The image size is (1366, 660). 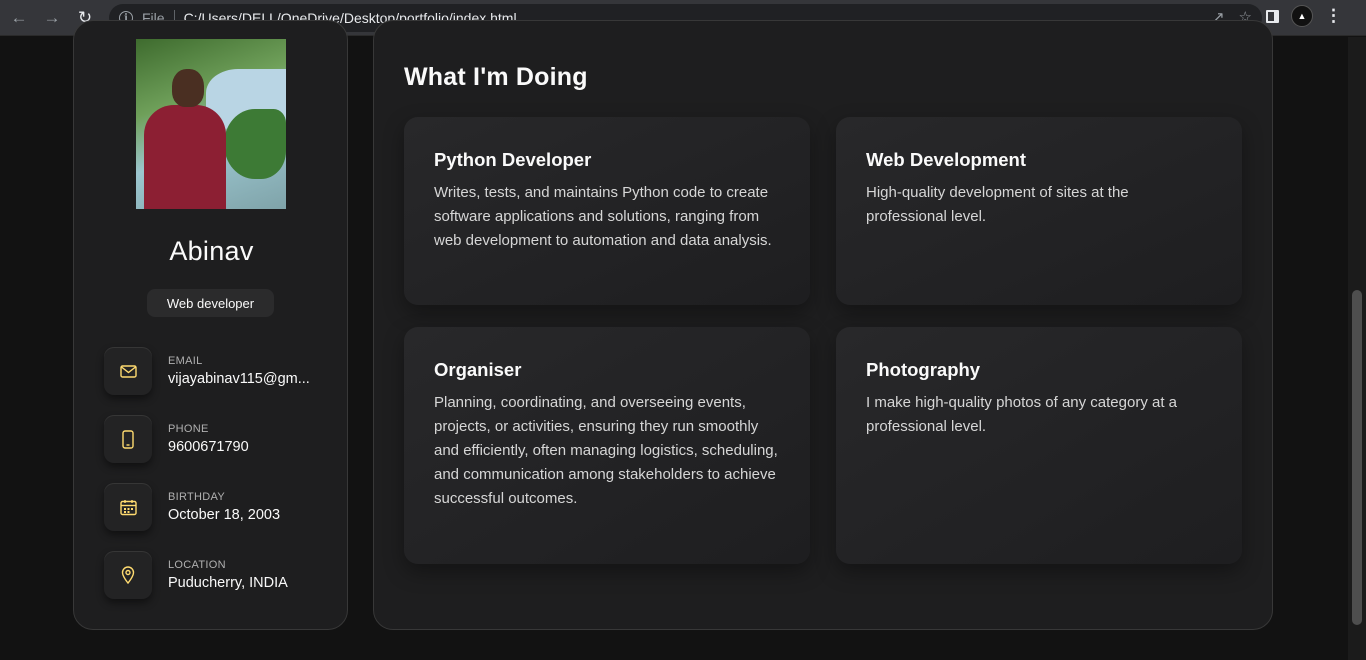 I want to click on contact-phone: Phone 9600671790, so click(x=176, y=439).